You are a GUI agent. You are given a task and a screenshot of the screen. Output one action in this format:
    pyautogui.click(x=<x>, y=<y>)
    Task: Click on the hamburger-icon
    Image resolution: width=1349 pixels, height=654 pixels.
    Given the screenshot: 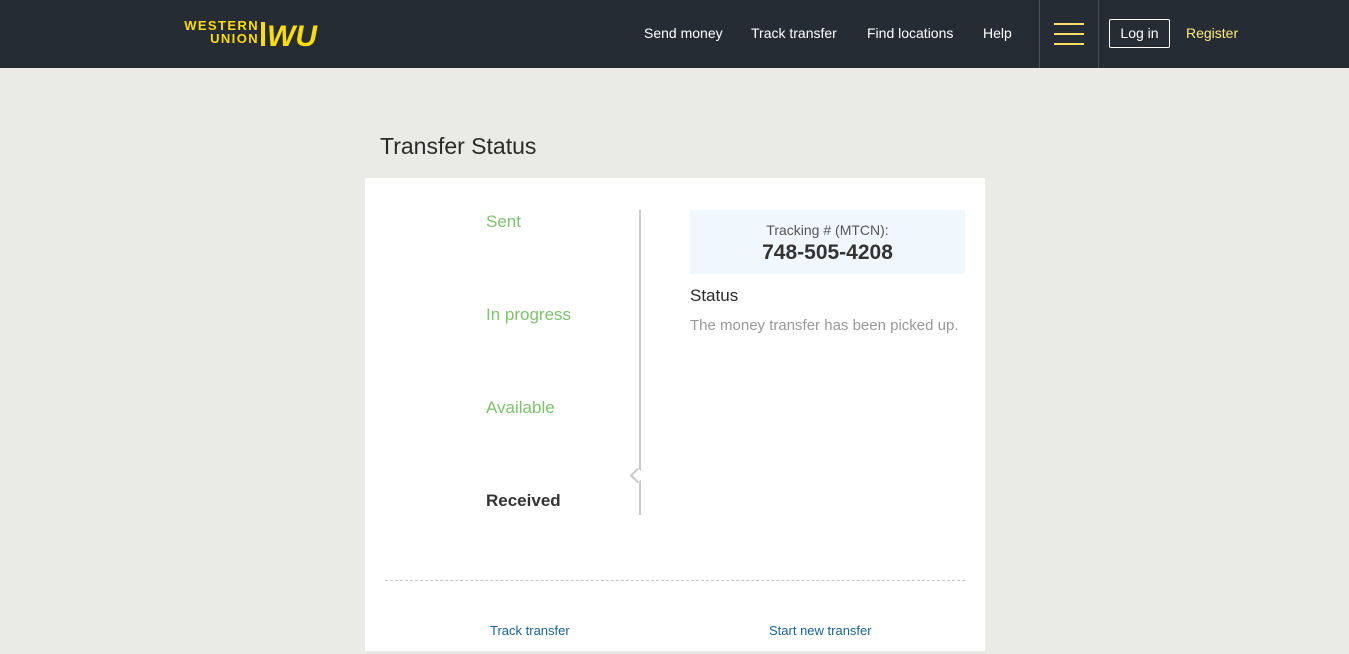 What is the action you would take?
    pyautogui.click(x=1069, y=34)
    